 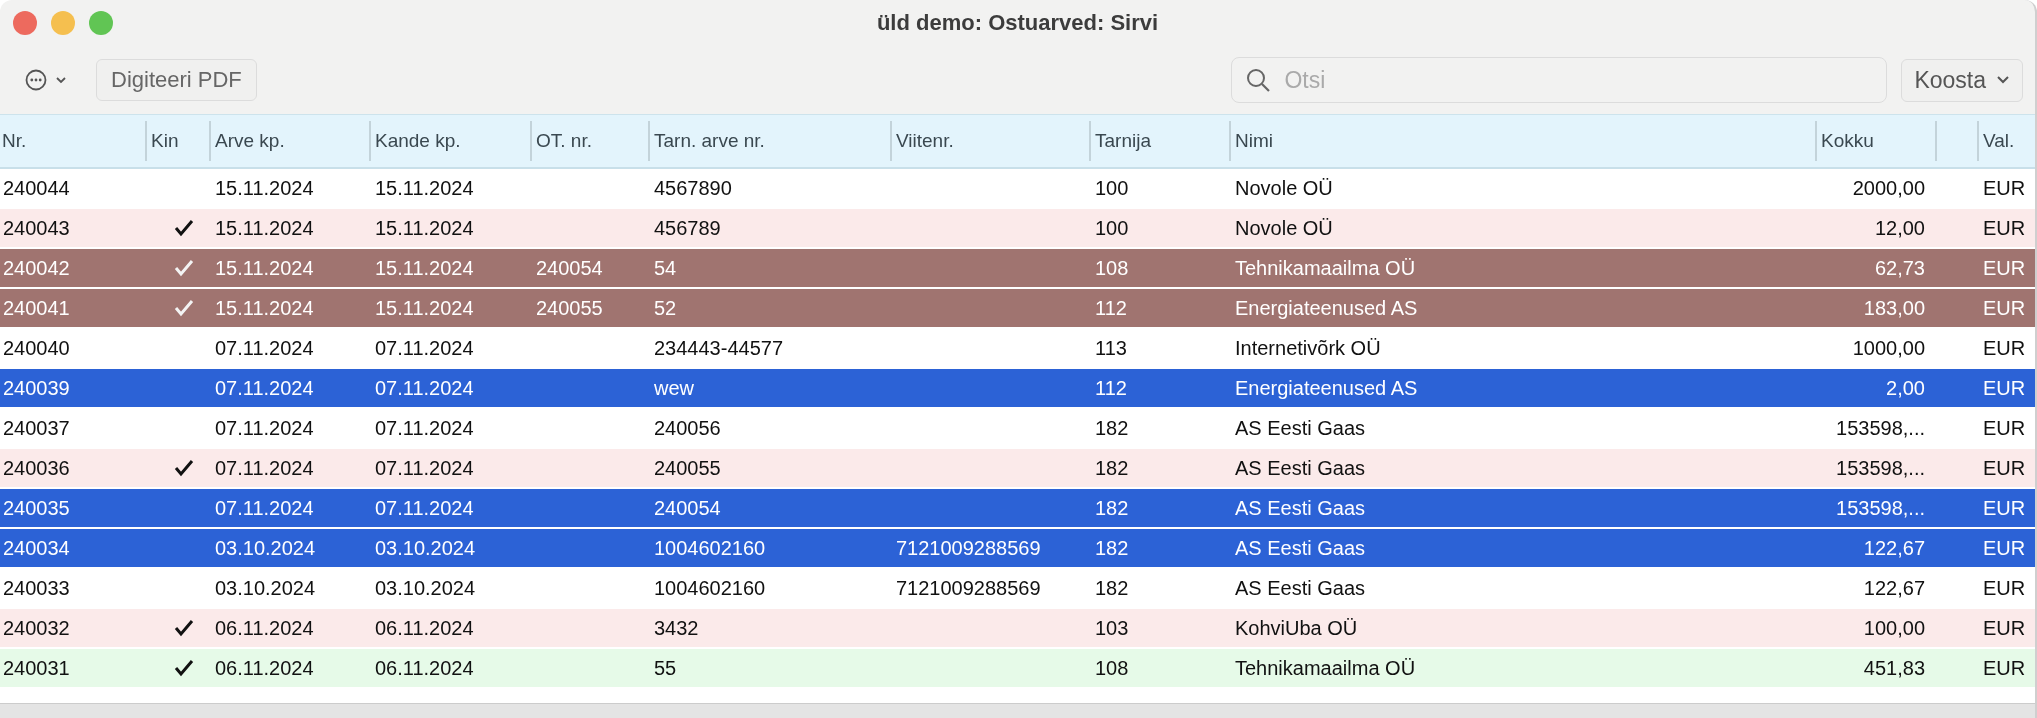 I want to click on window-title: üld demo: Ostuarved: Sirvi, so click(x=1017, y=23).